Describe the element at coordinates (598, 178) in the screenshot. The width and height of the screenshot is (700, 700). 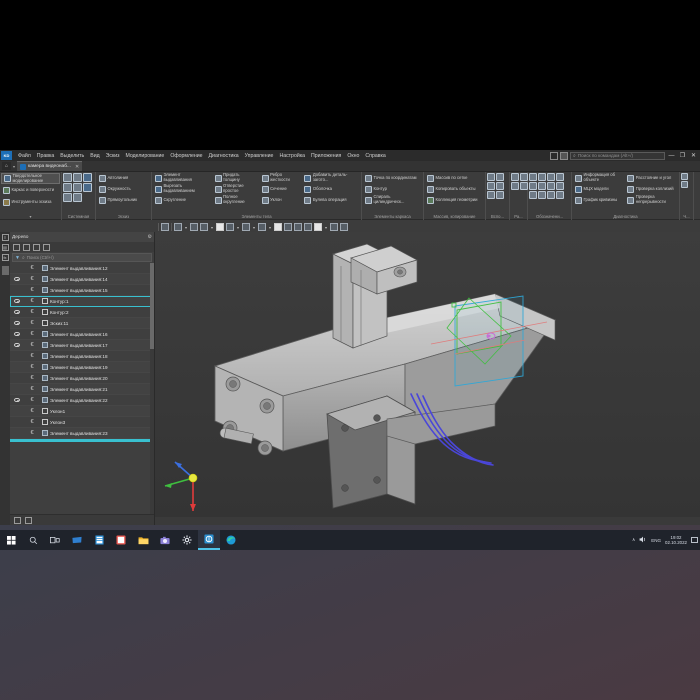
I see `tool-object-info: Информация об объекте` at that location.